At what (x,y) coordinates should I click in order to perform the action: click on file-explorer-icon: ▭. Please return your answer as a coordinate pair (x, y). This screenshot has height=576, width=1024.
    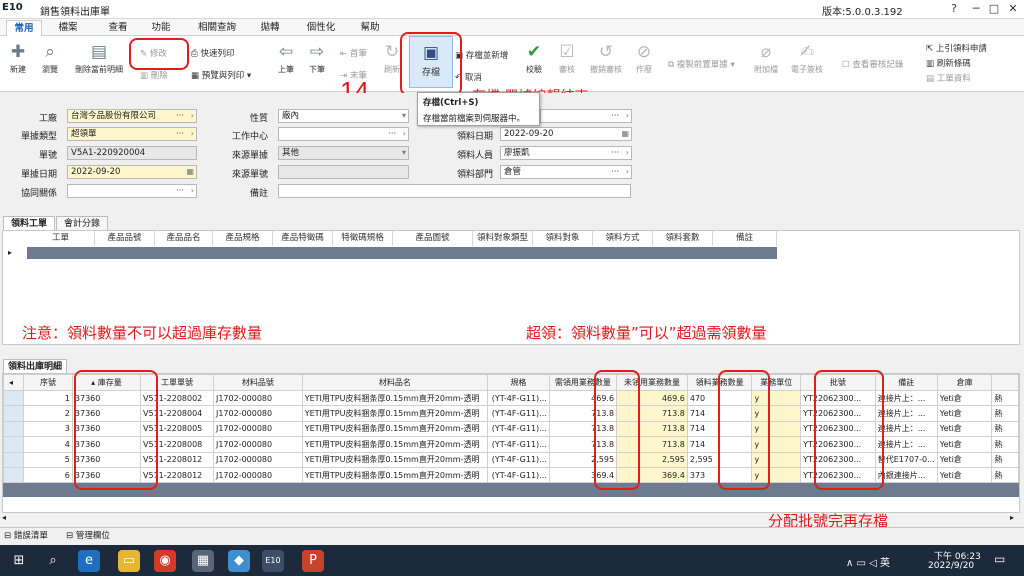
    Looking at the image, I should click on (129, 561).